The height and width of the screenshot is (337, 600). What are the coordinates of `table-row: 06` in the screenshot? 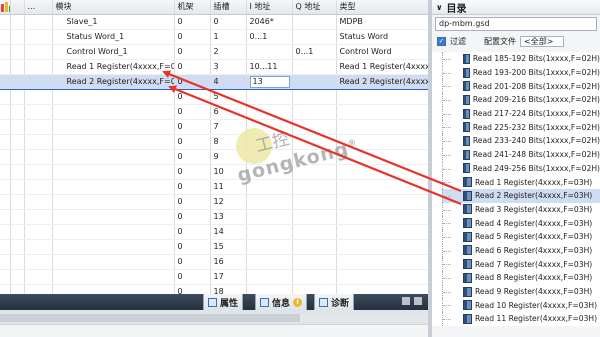 It's located at (214, 112).